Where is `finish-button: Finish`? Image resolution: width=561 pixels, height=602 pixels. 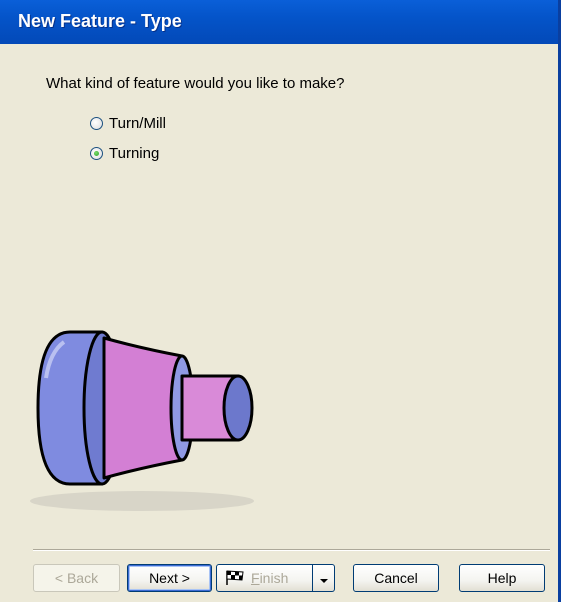
finish-button: Finish is located at coordinates (264, 578).